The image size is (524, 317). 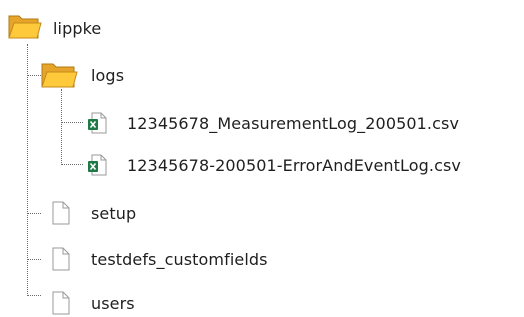 I want to click on file-label: testdefs_customfields, so click(x=179, y=259).